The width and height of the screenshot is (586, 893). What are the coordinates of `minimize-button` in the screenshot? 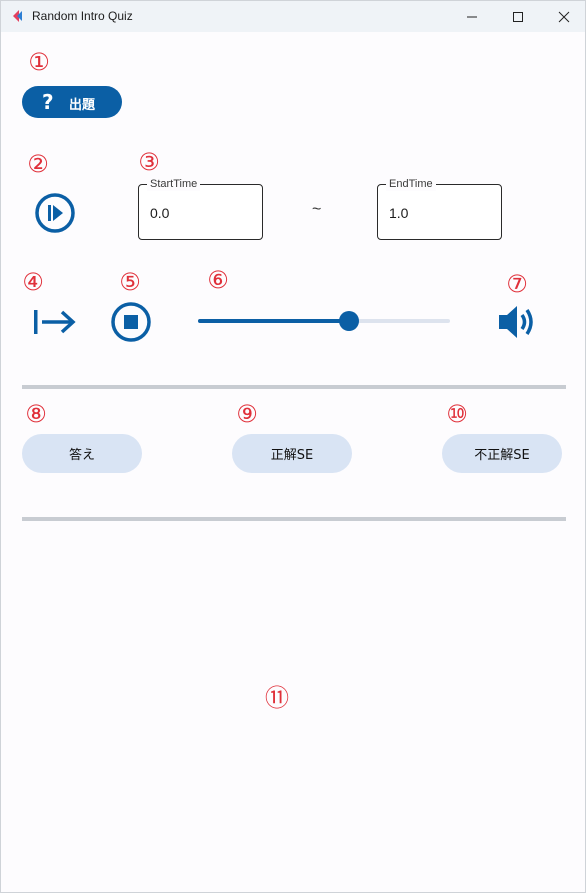 It's located at (472, 16).